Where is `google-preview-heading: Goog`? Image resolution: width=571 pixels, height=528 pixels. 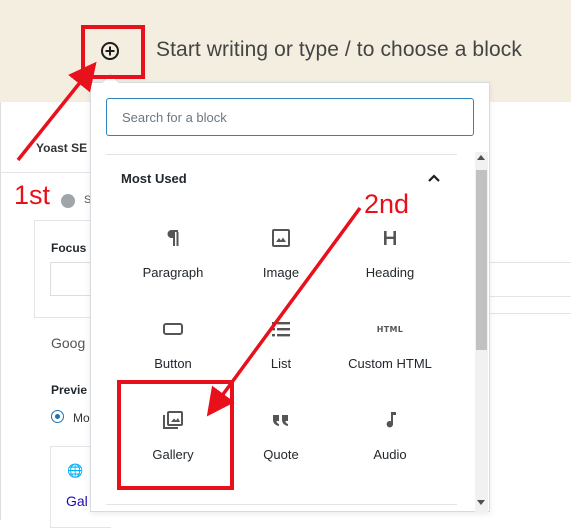 google-preview-heading: Goog is located at coordinates (68, 343).